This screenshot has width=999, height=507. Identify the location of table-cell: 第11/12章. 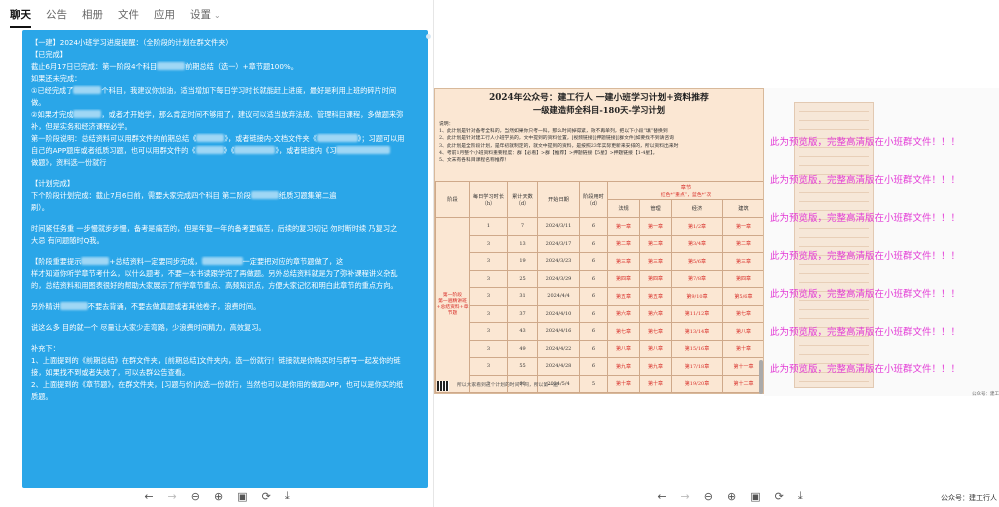
(697, 313).